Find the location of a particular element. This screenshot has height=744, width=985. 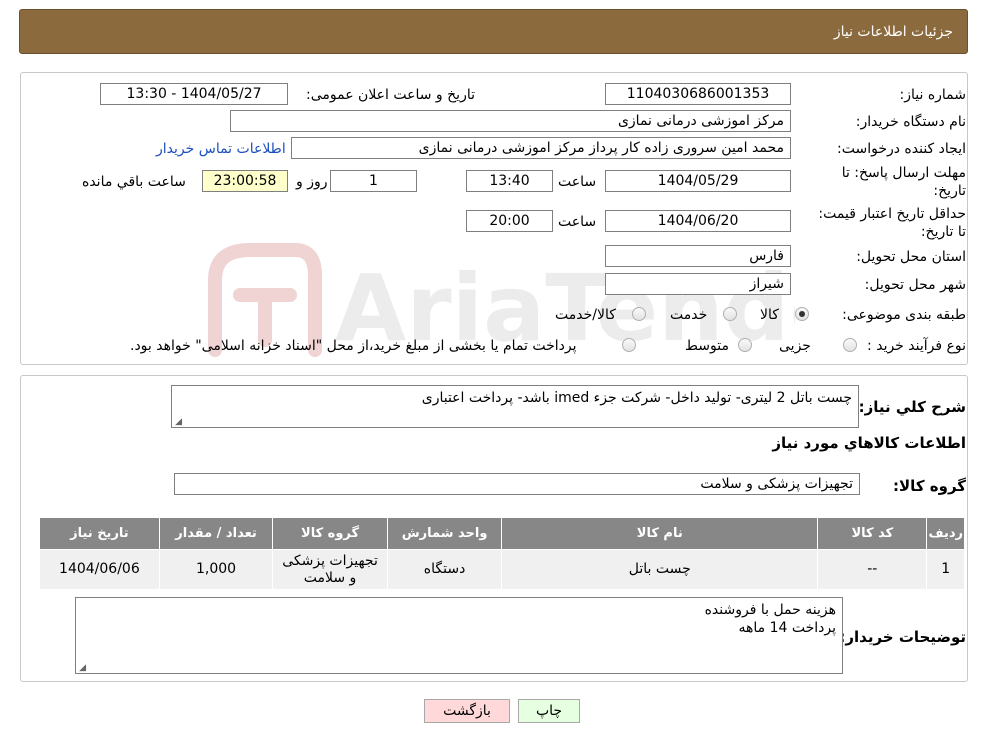

back-button: بازگشت is located at coordinates (467, 711).